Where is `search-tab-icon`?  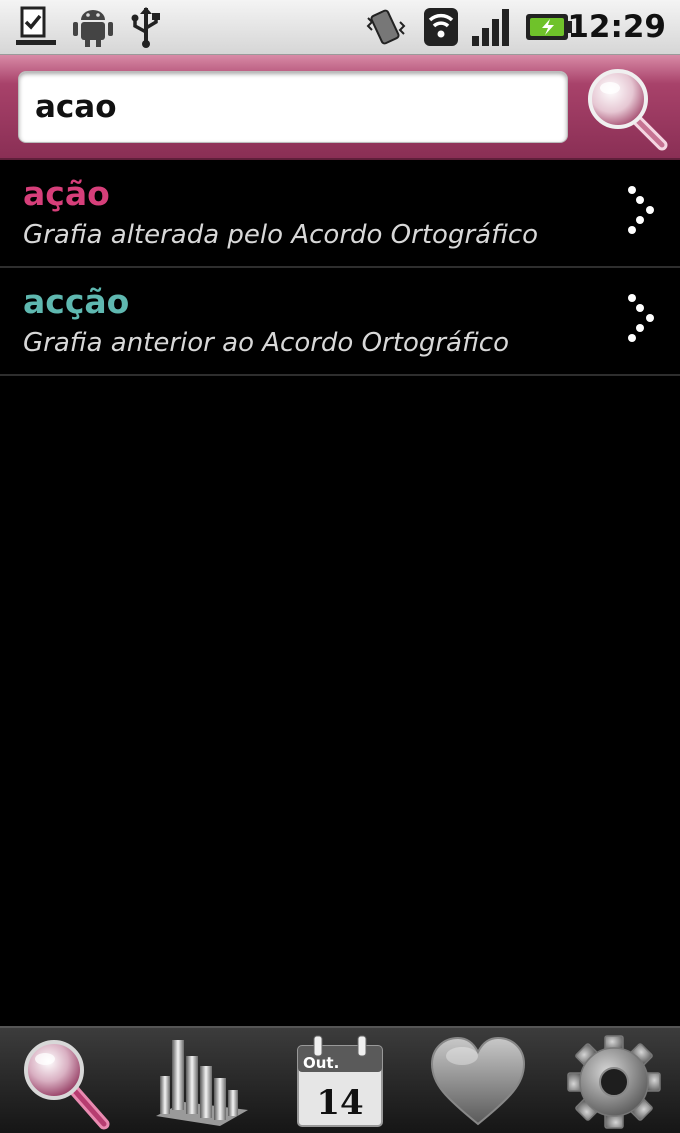
search-tab-icon is located at coordinates (67, 1085).